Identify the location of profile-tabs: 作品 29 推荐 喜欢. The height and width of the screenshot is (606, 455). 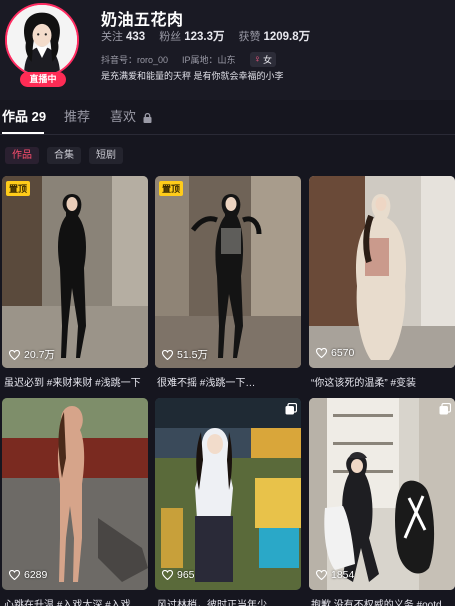
(227, 120).